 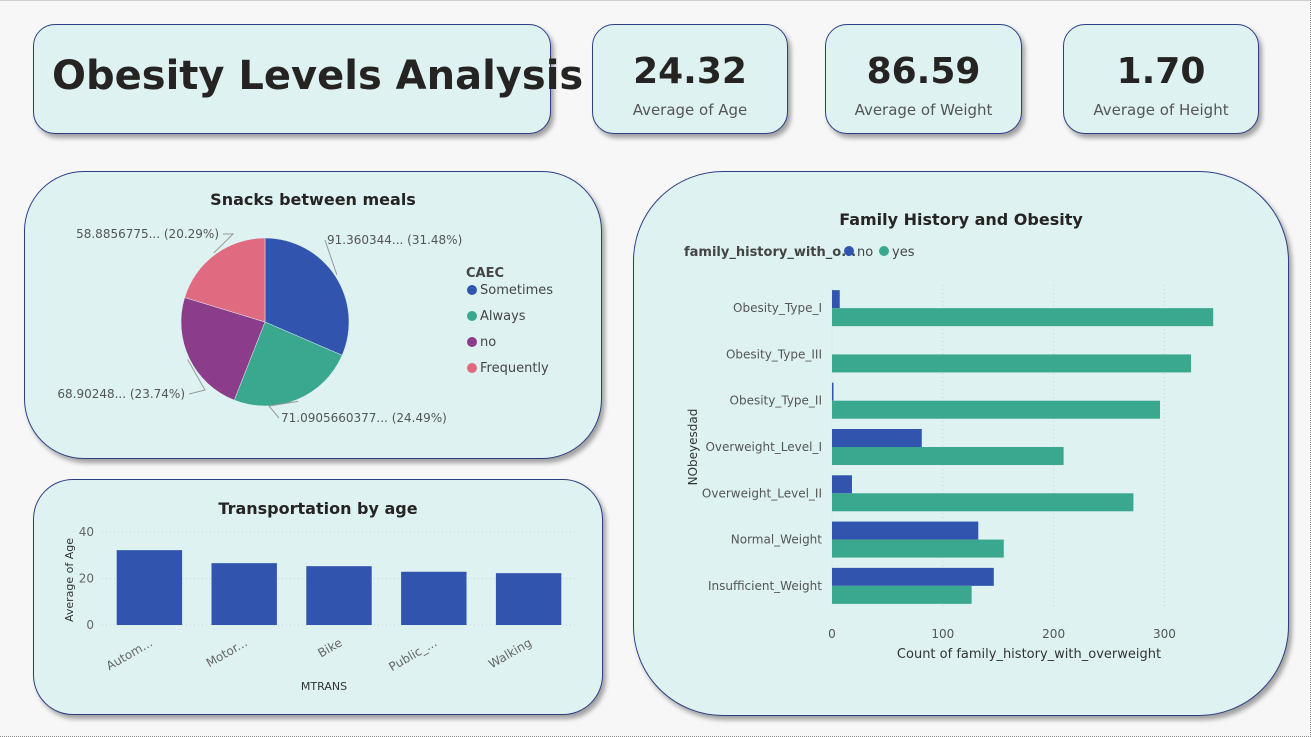 What do you see at coordinates (777, 308) in the screenshot?
I see `hbar-y-tick-label: Obesity_Type_I` at bounding box center [777, 308].